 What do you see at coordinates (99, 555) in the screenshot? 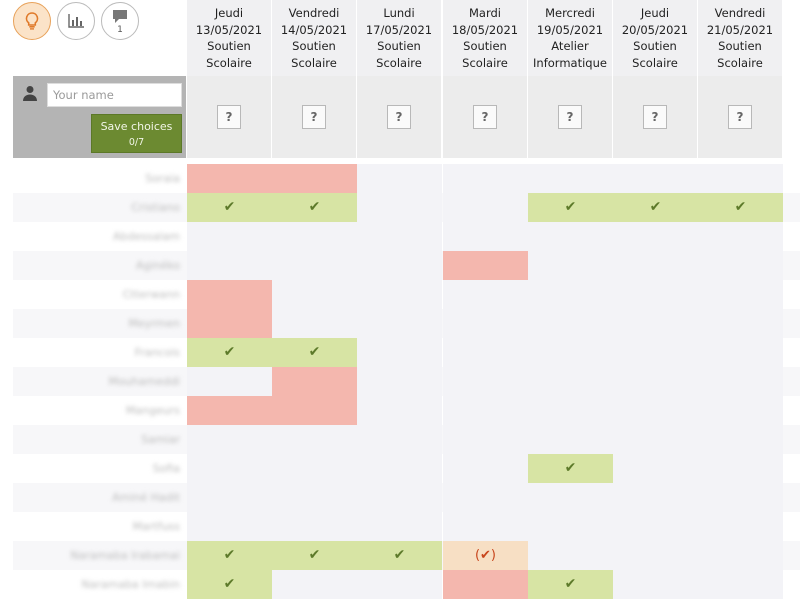
I see `participant-name: Naramaba Irabamai` at bounding box center [99, 555].